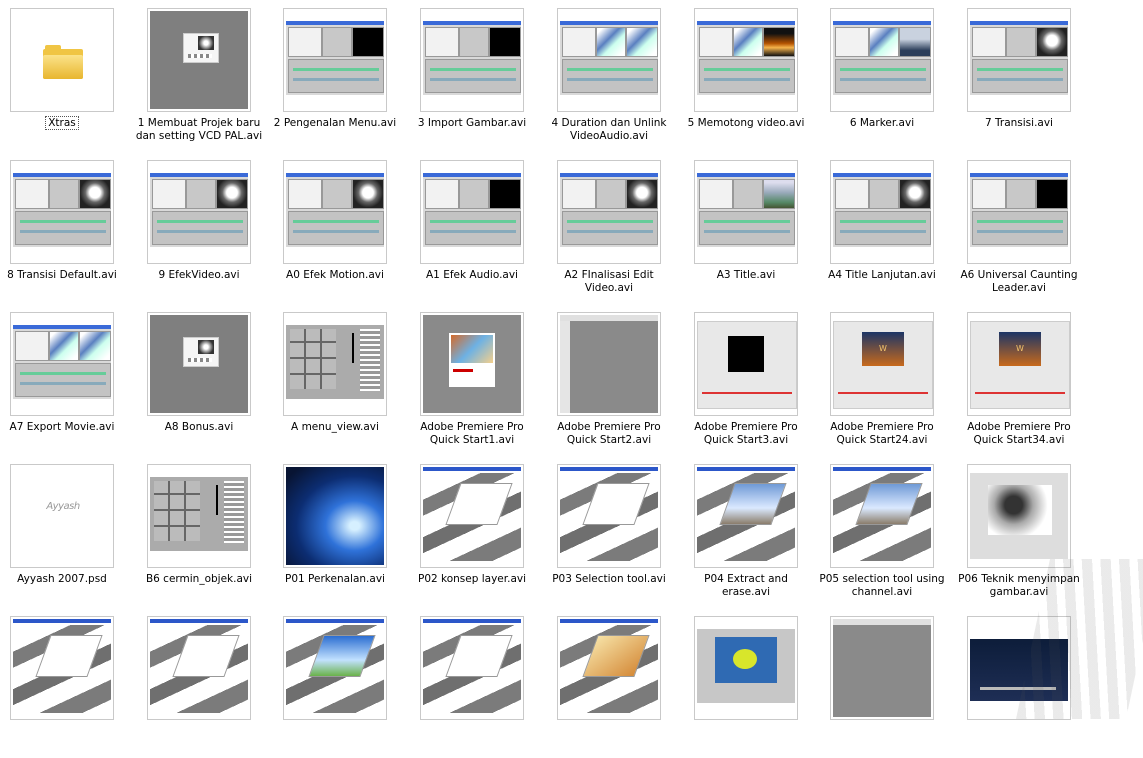  I want to click on file-name-label: Adobe Premiere Pro Quick Start1.avi, so click(472, 434).